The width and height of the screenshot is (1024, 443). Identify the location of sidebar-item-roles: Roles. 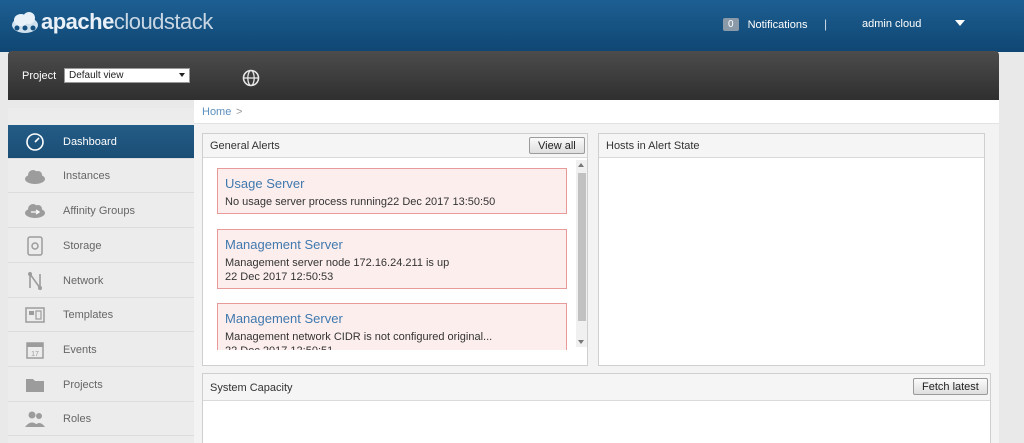
(101, 419).